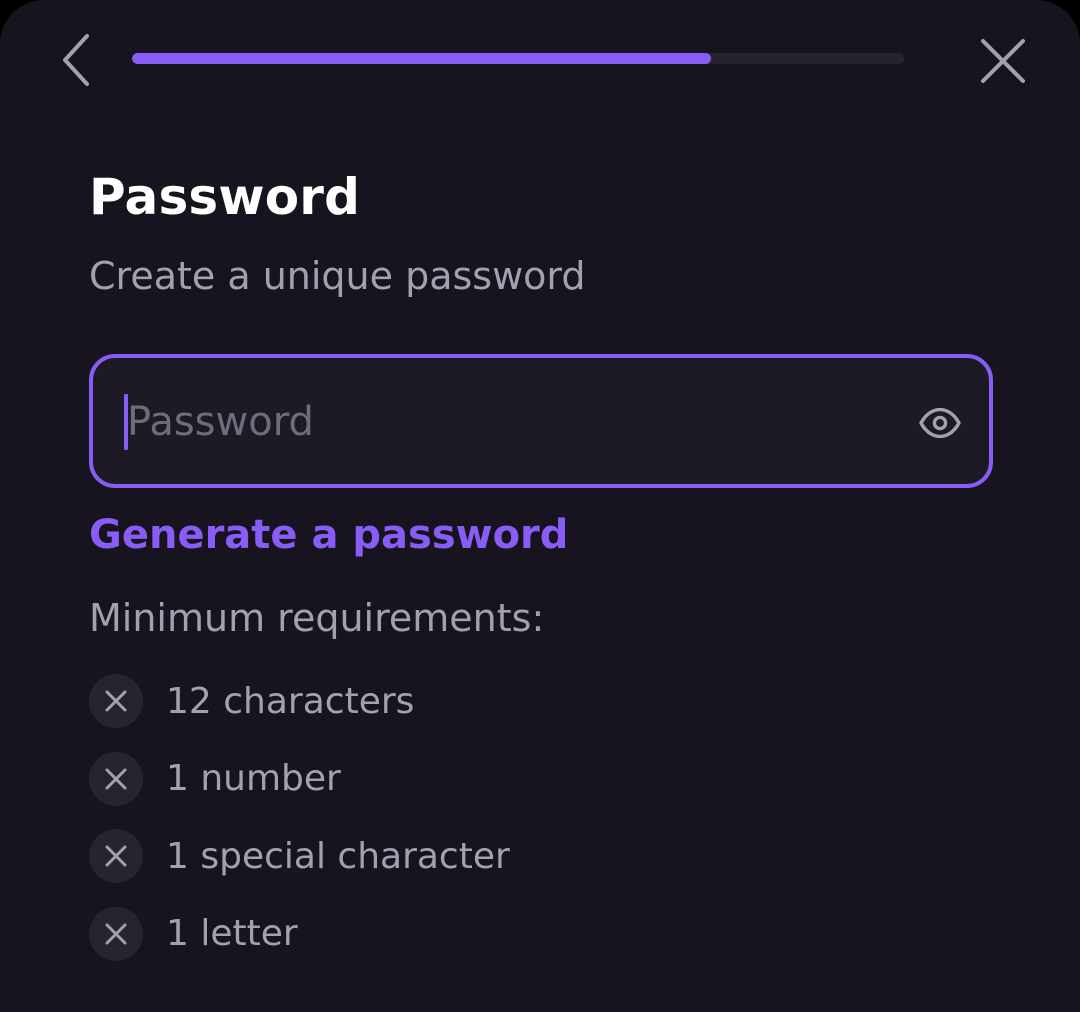 The width and height of the screenshot is (1080, 1012). Describe the element at coordinates (225, 197) in the screenshot. I see `page-title: Password` at that location.